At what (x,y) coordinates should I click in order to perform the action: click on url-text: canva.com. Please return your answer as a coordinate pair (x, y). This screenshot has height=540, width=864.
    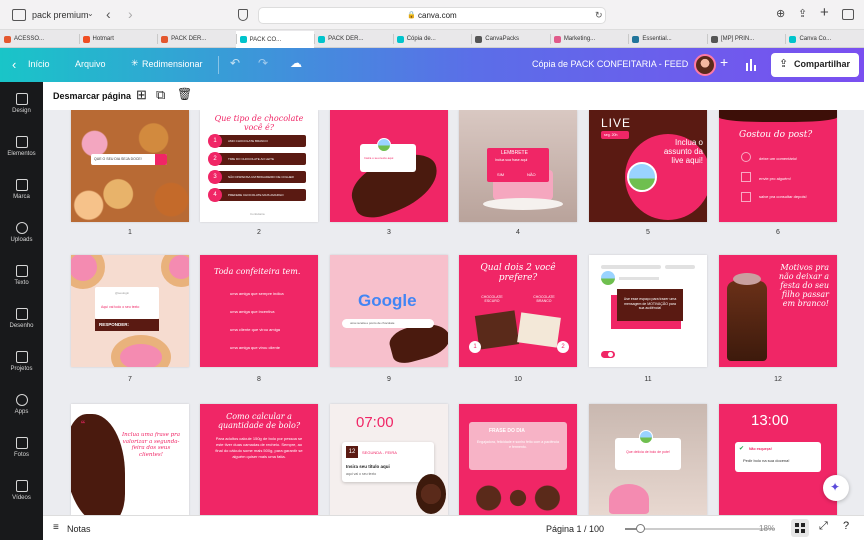
    Looking at the image, I should click on (437, 15).